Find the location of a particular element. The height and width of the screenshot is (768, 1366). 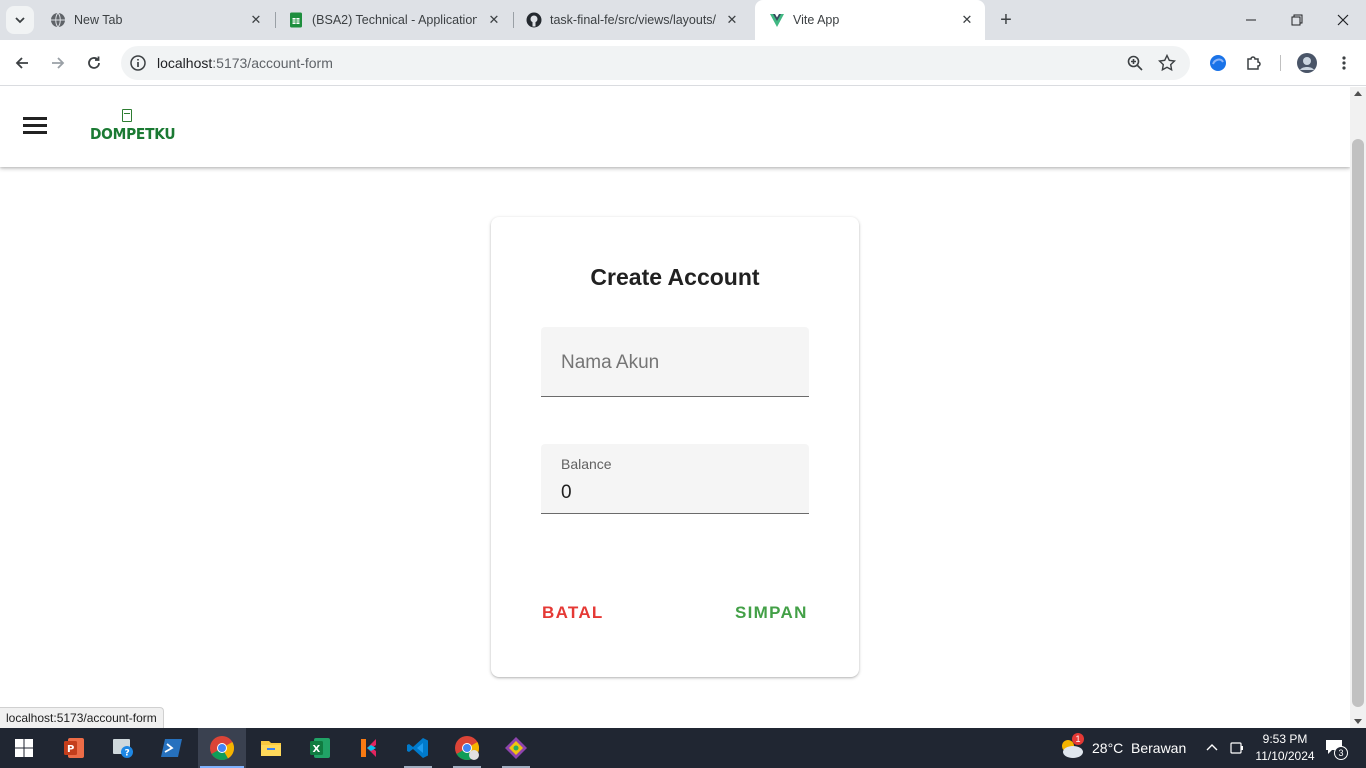

google-sheets-icon is located at coordinates (296, 20).